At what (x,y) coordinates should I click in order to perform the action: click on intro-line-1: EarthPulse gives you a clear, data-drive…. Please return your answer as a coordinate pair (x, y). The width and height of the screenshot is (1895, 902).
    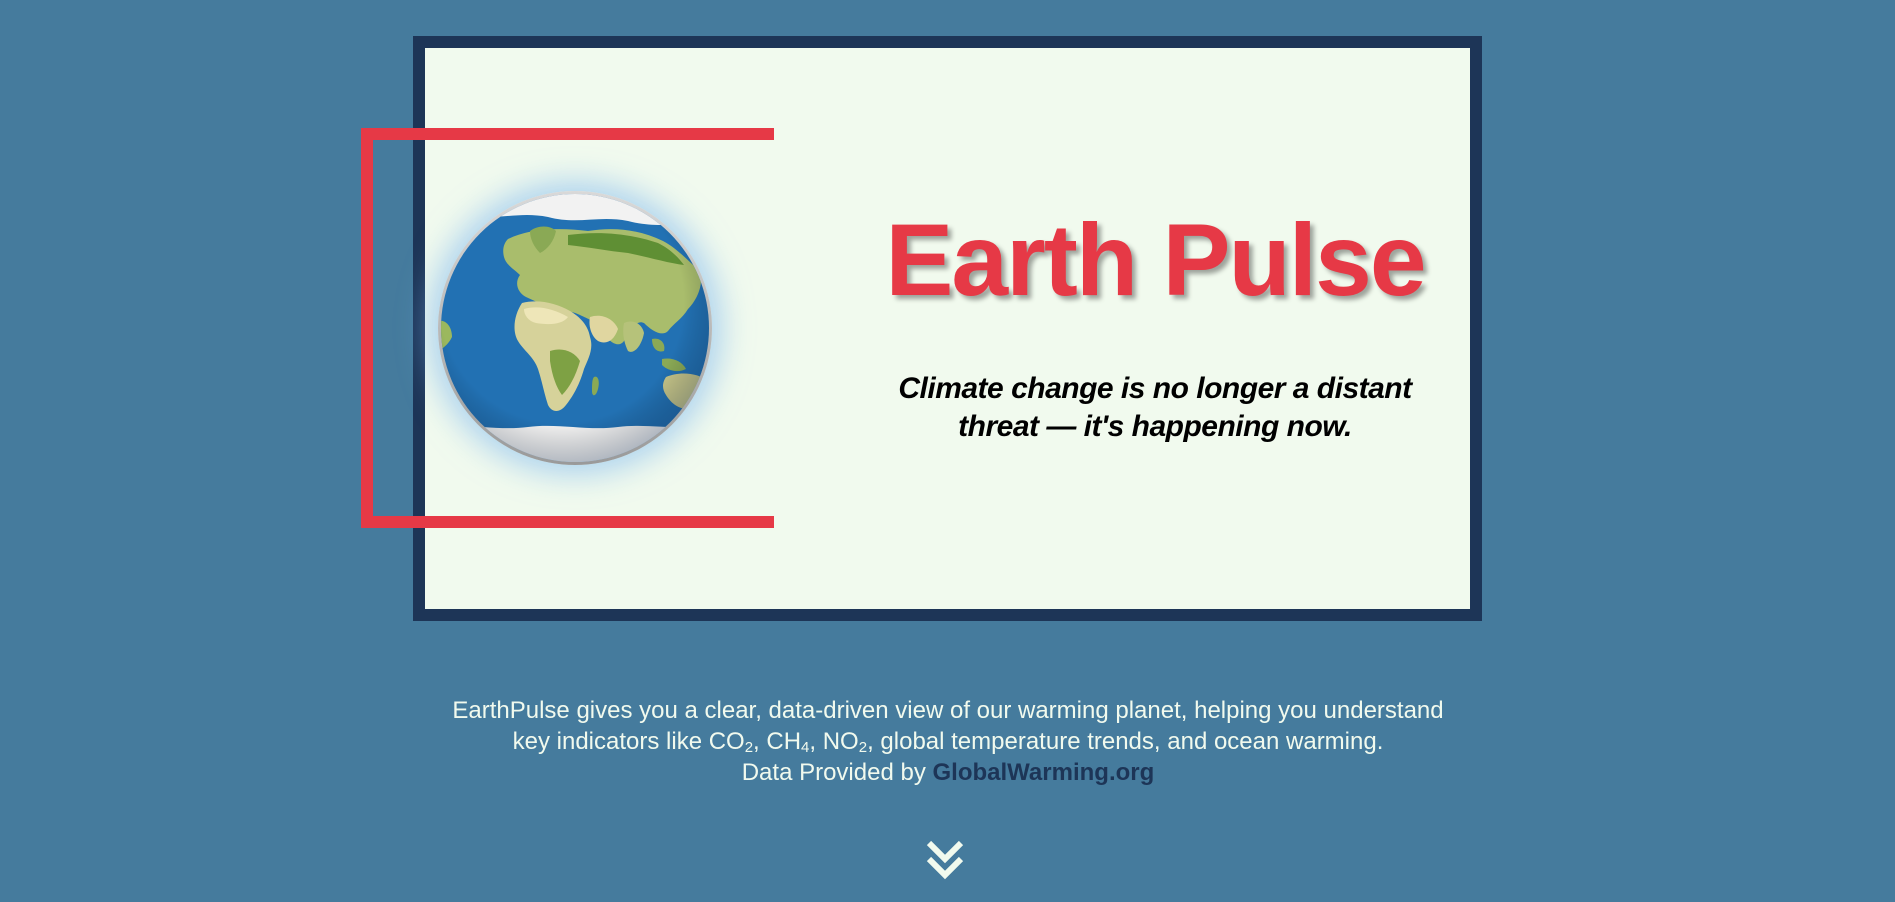
    Looking at the image, I should click on (948, 710).